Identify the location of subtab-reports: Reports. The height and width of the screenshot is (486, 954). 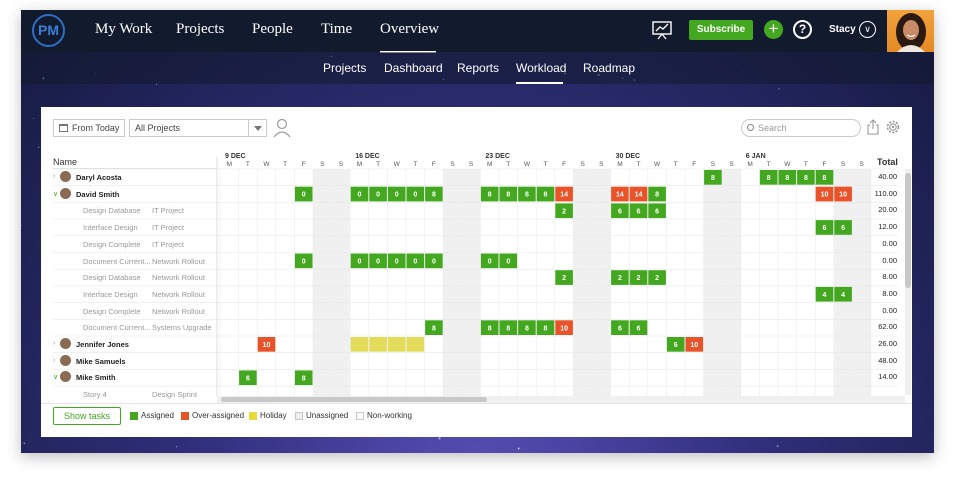
(478, 68).